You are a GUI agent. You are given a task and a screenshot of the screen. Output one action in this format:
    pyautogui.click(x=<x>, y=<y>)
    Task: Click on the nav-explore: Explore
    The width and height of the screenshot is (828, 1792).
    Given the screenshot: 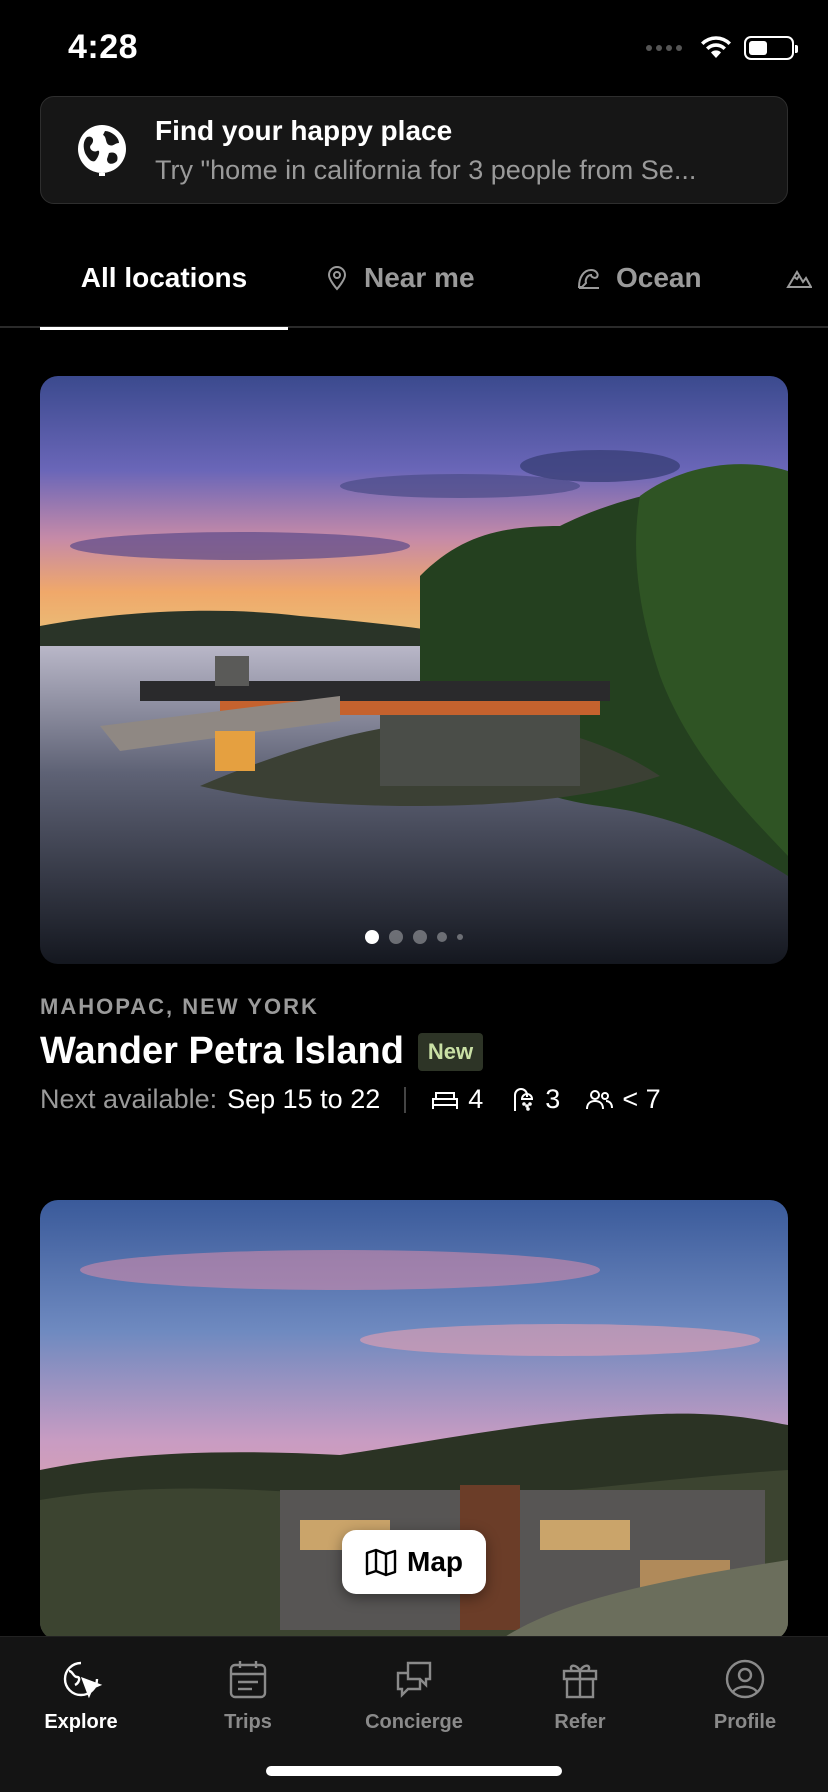 What is the action you would take?
    pyautogui.click(x=81, y=1695)
    